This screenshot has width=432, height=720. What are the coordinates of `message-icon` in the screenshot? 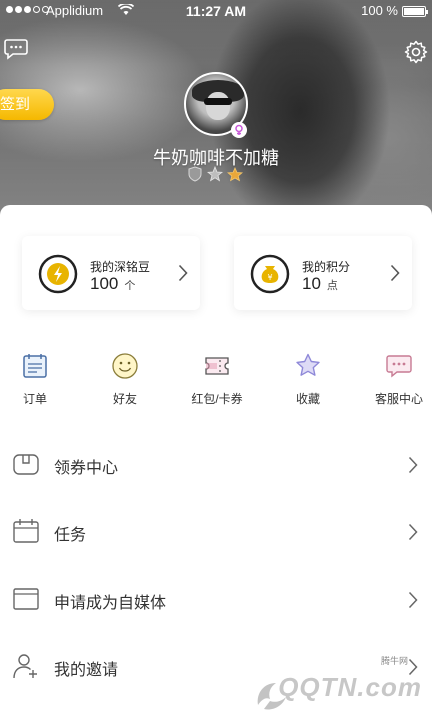 It's located at (16, 49).